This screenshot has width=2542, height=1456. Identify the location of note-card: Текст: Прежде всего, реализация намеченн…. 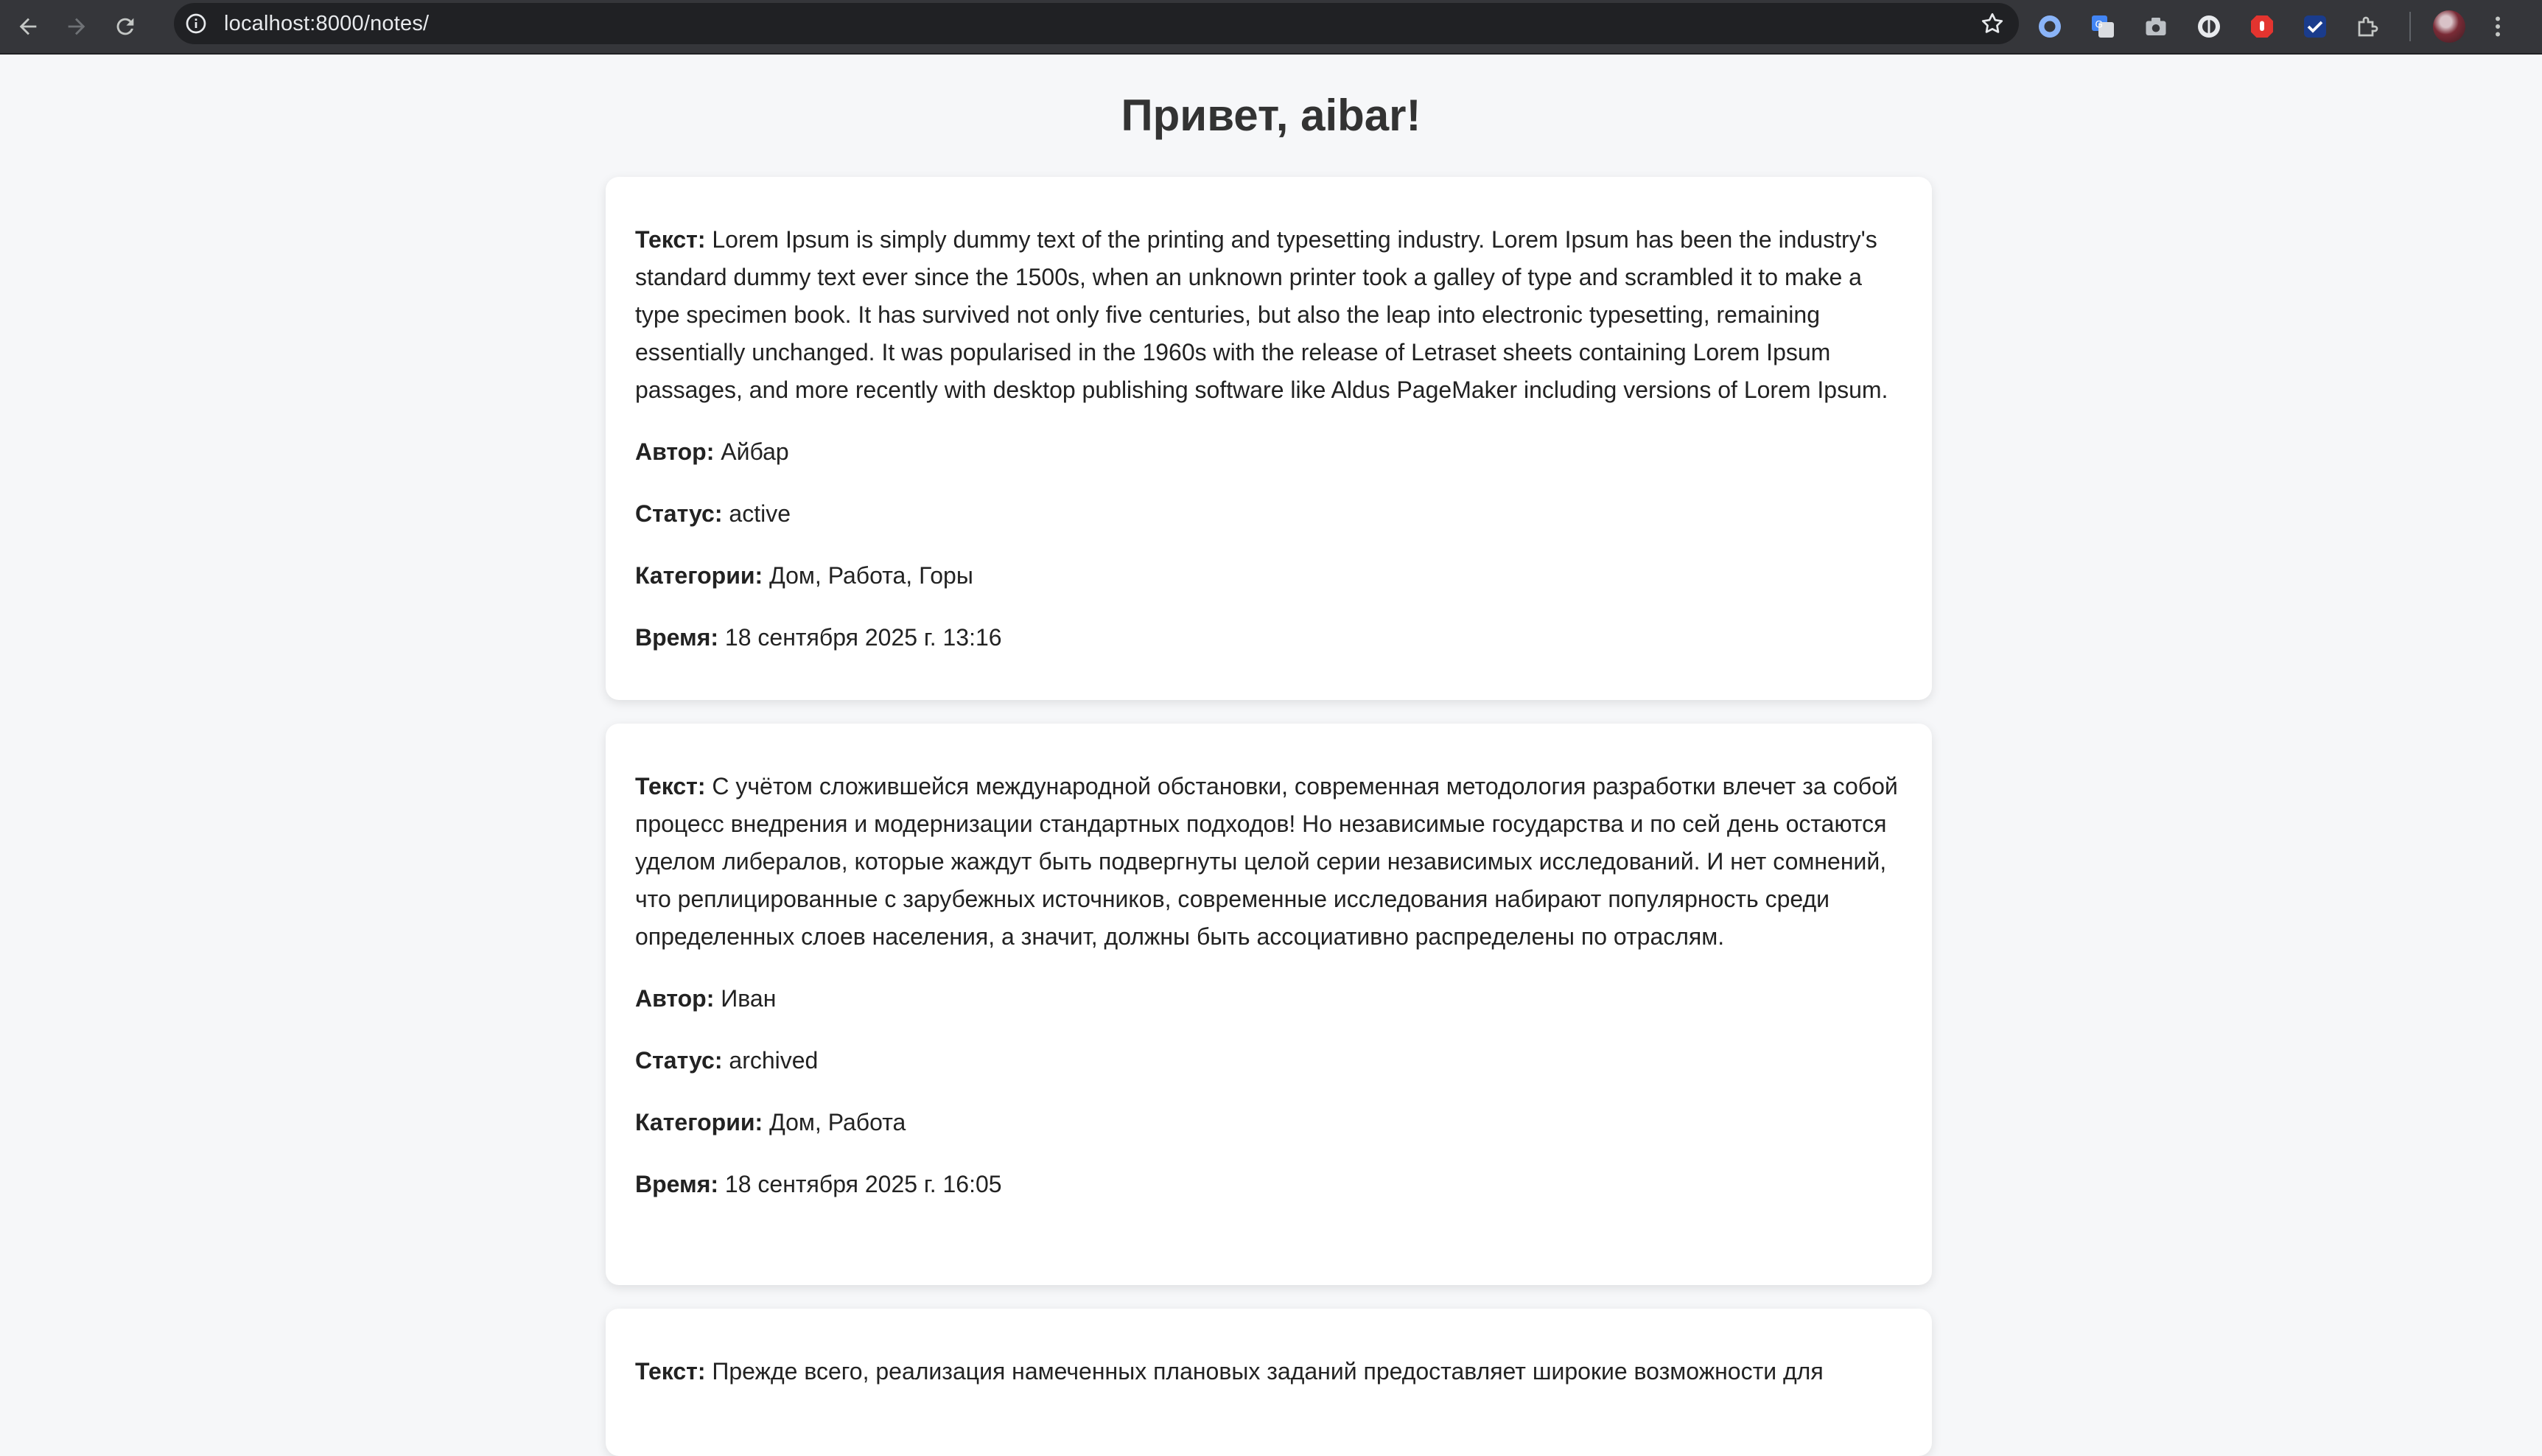
(1269, 1382).